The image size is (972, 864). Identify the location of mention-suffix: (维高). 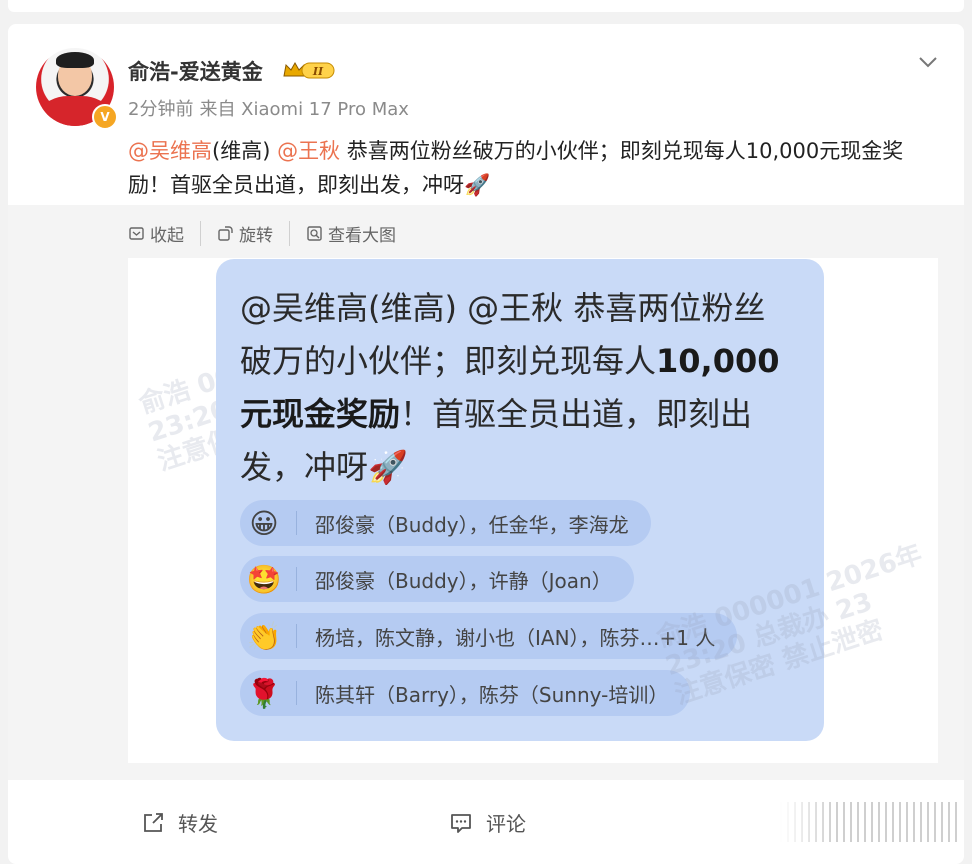
(245, 151).